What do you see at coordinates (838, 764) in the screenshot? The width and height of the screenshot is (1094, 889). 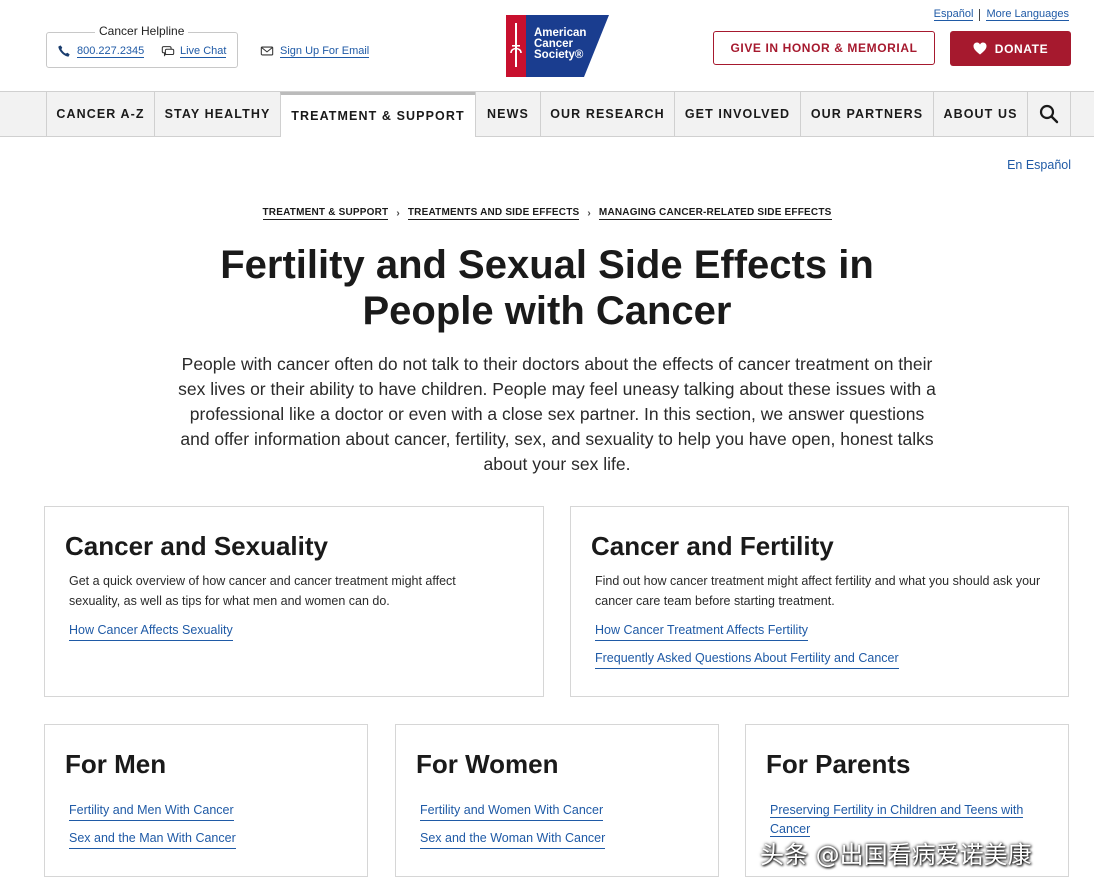 I see `card-title: For Parents` at bounding box center [838, 764].